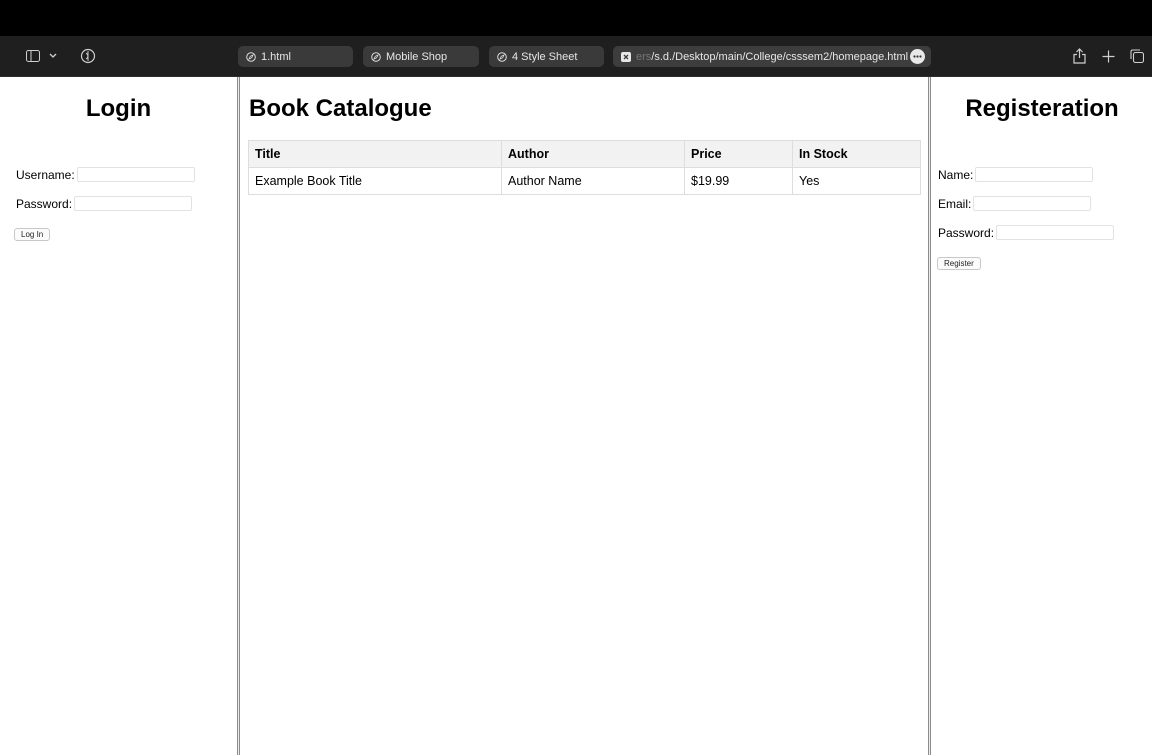 The height and width of the screenshot is (755, 1152). Describe the element at coordinates (44, 203) in the screenshot. I see `password-label: Password:` at that location.